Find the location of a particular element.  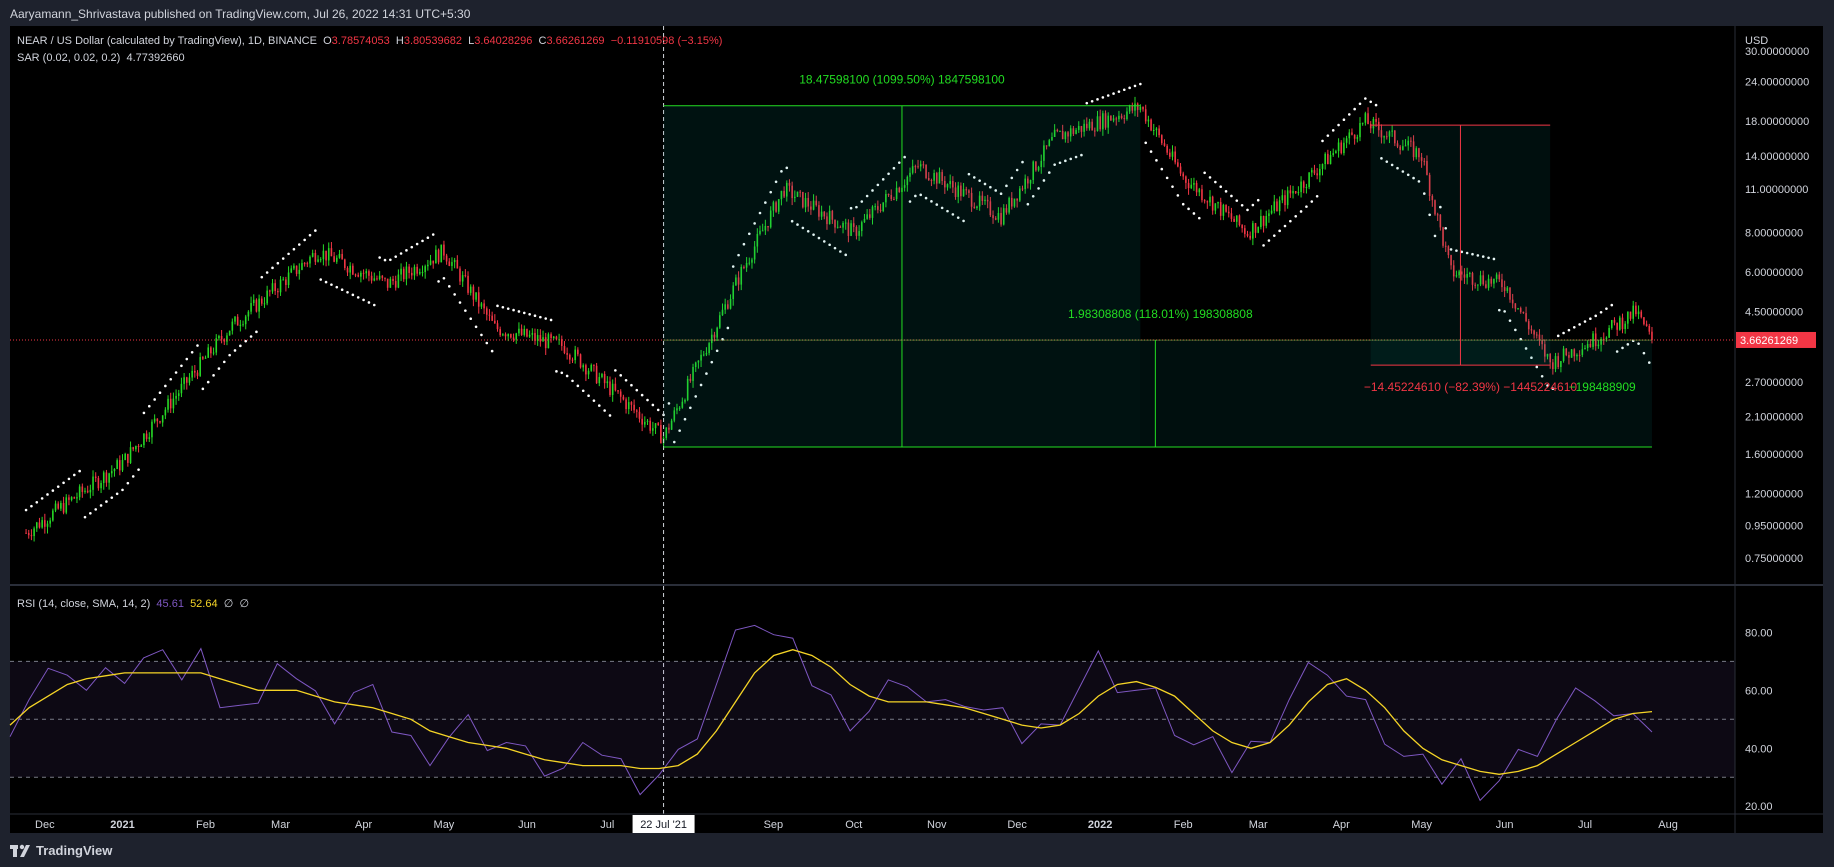

time-tick-label: Dec is located at coordinates (1017, 825).